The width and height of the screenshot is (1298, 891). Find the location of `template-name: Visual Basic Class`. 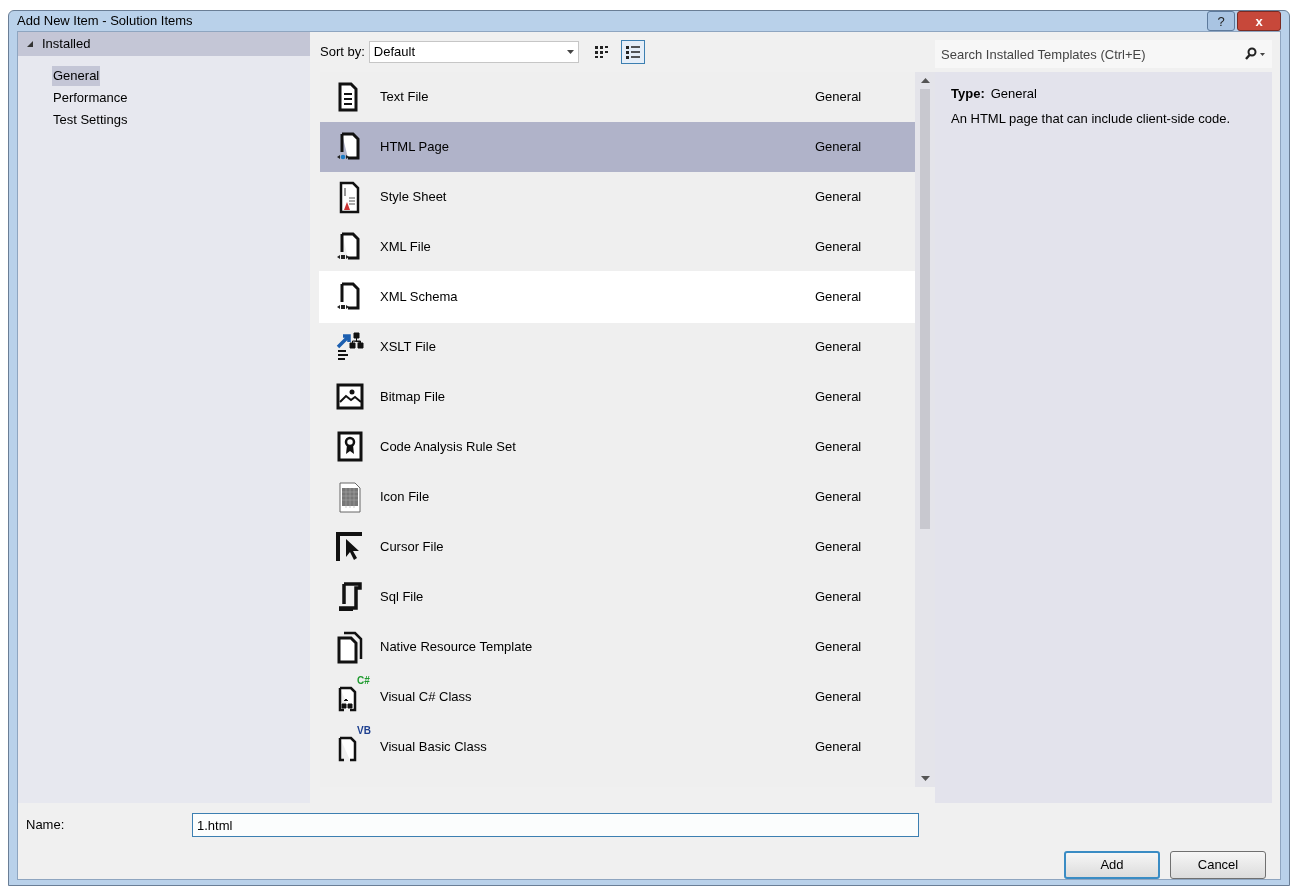

template-name: Visual Basic Class is located at coordinates (434, 747).